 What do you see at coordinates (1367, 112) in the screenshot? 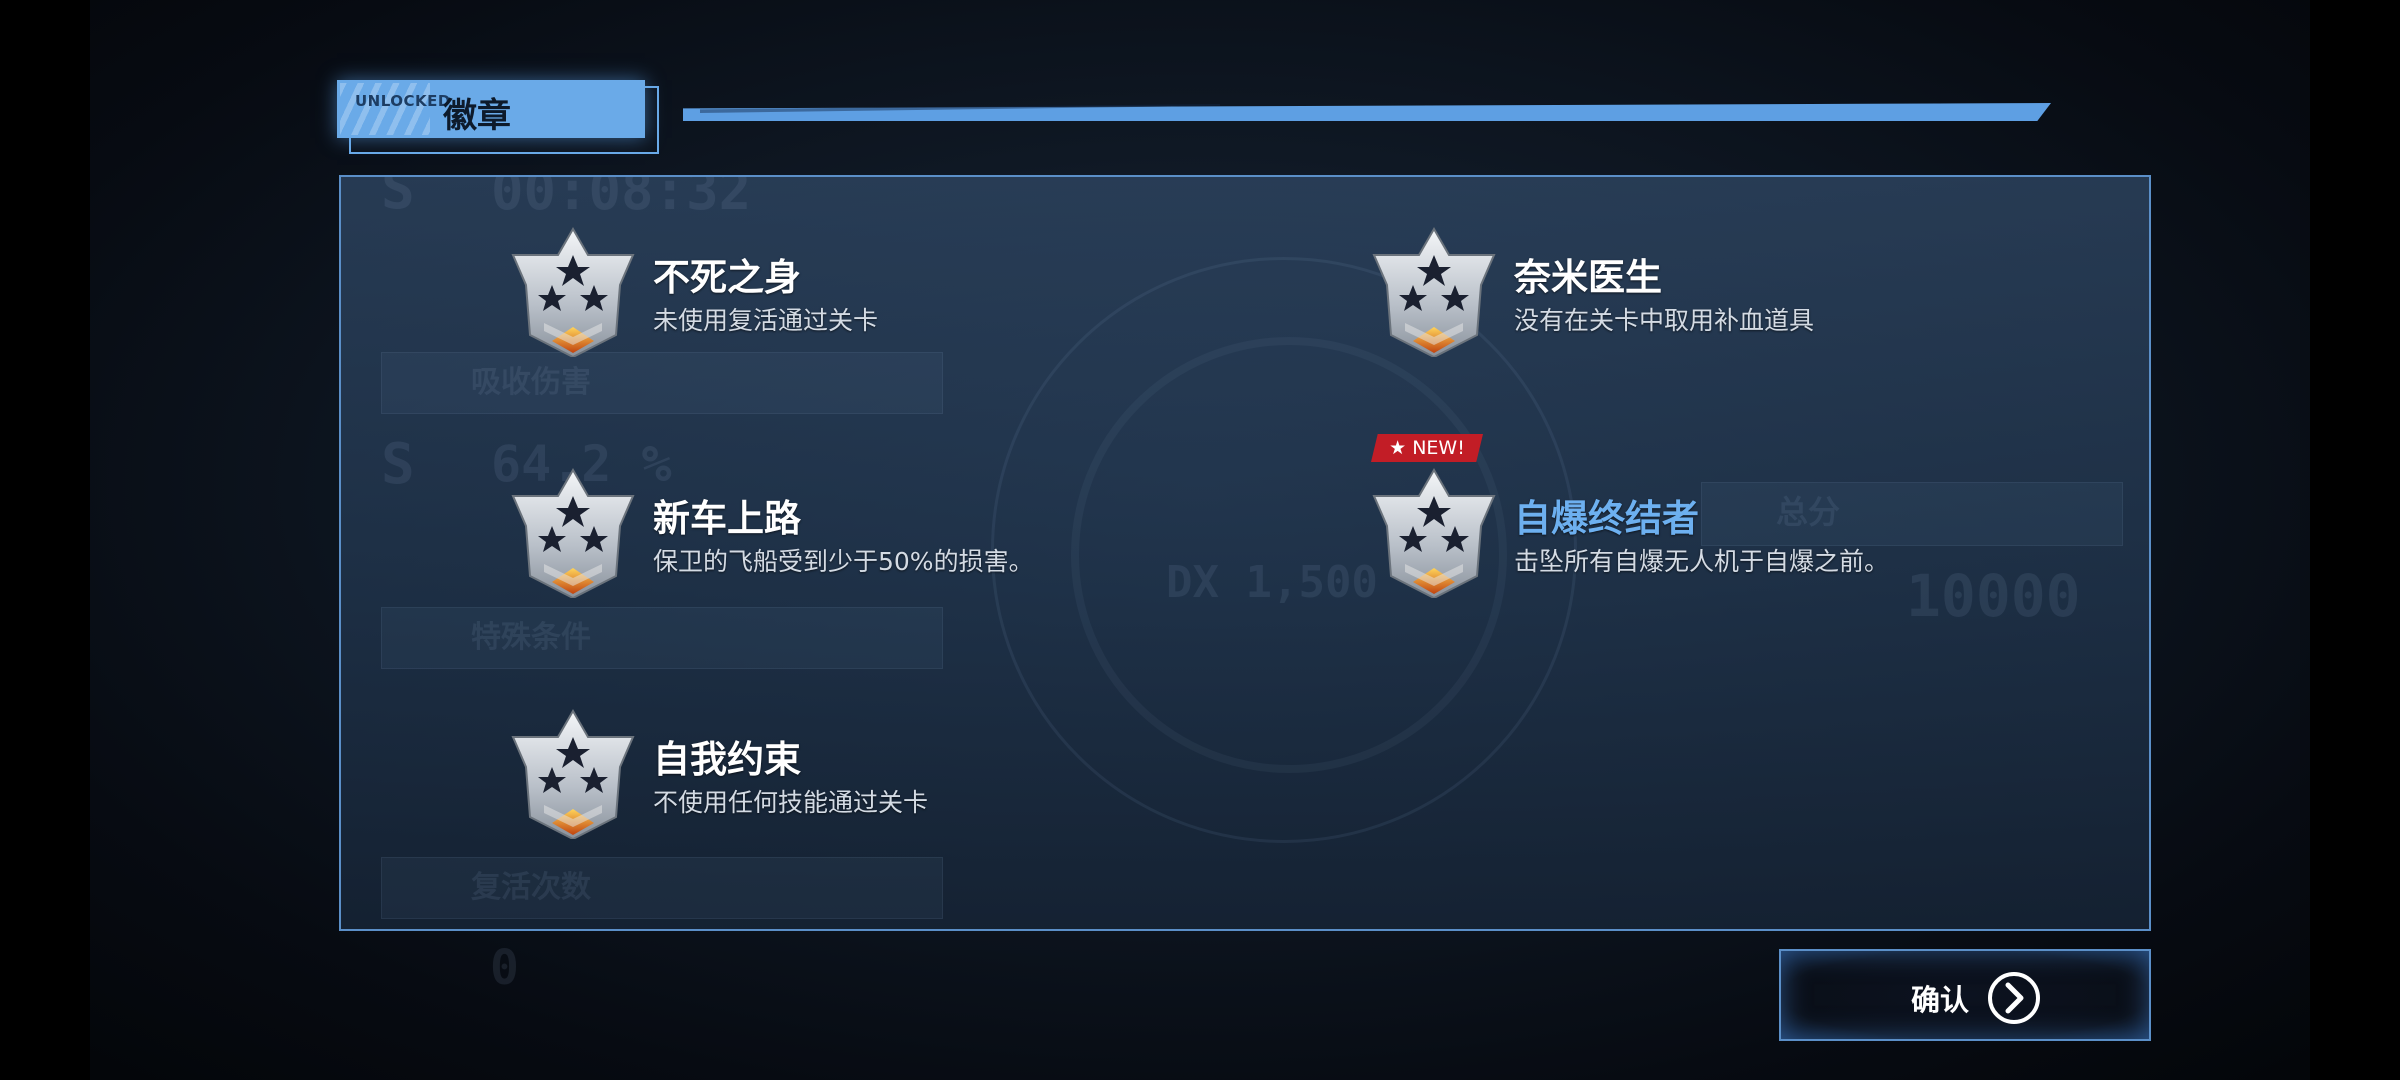
I see `header-accent-bar` at bounding box center [1367, 112].